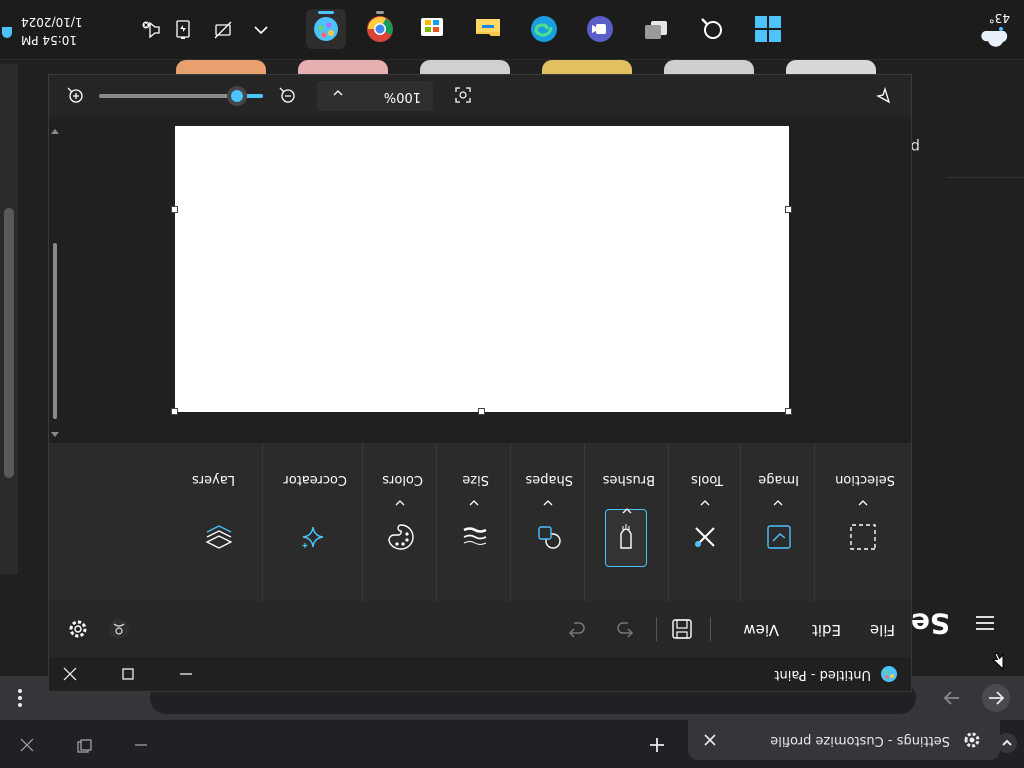  I want to click on ribbon-label-size: Size, so click(475, 479).